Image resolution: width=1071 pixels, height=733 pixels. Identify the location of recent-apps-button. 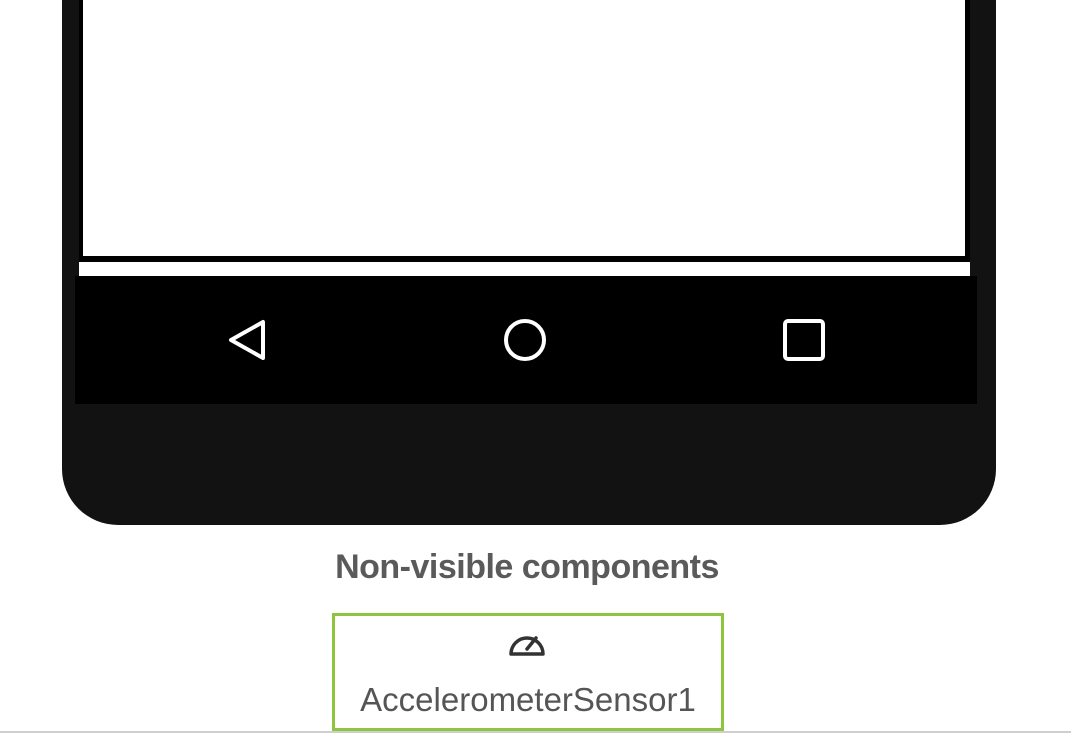
(804, 340).